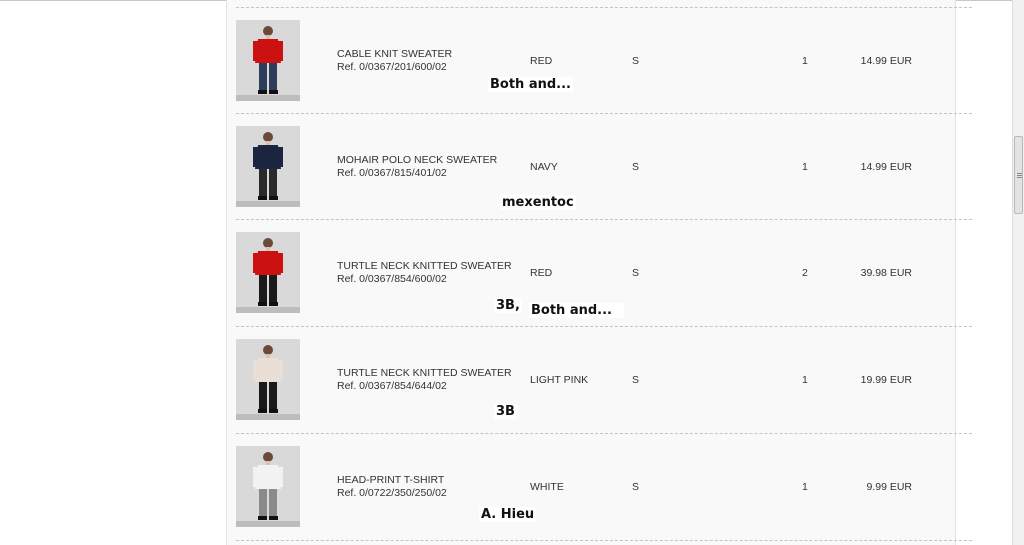 The image size is (1024, 545). What do you see at coordinates (392, 386) in the screenshot?
I see `product-reference: Ref. 0/0367/854/644/02` at bounding box center [392, 386].